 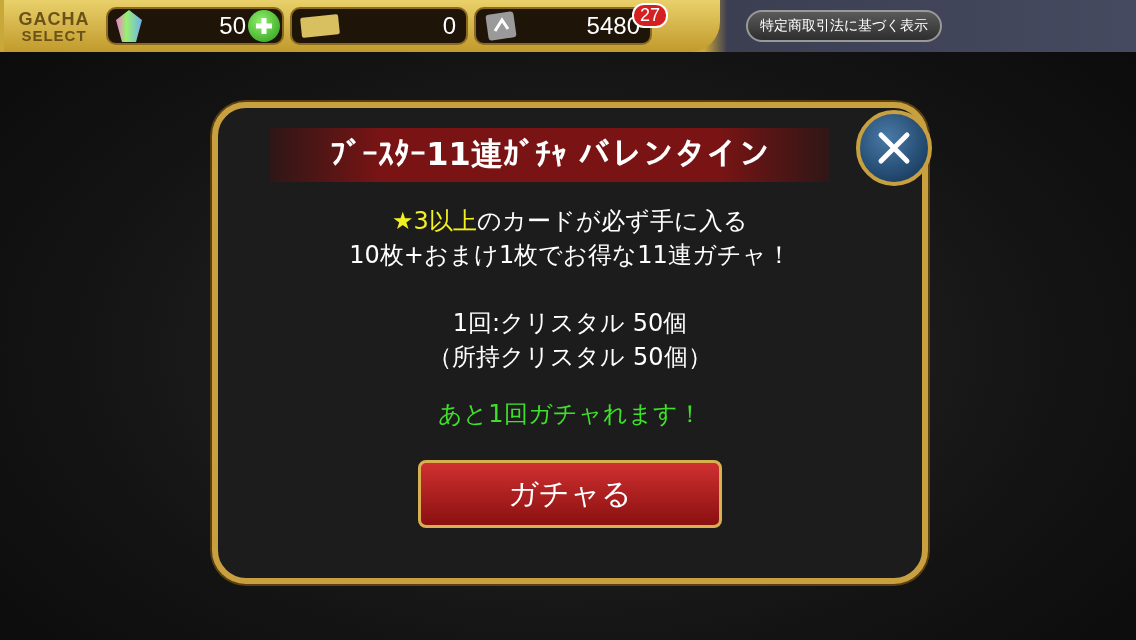 I want to click on crystal-icon, so click(x=129, y=26).